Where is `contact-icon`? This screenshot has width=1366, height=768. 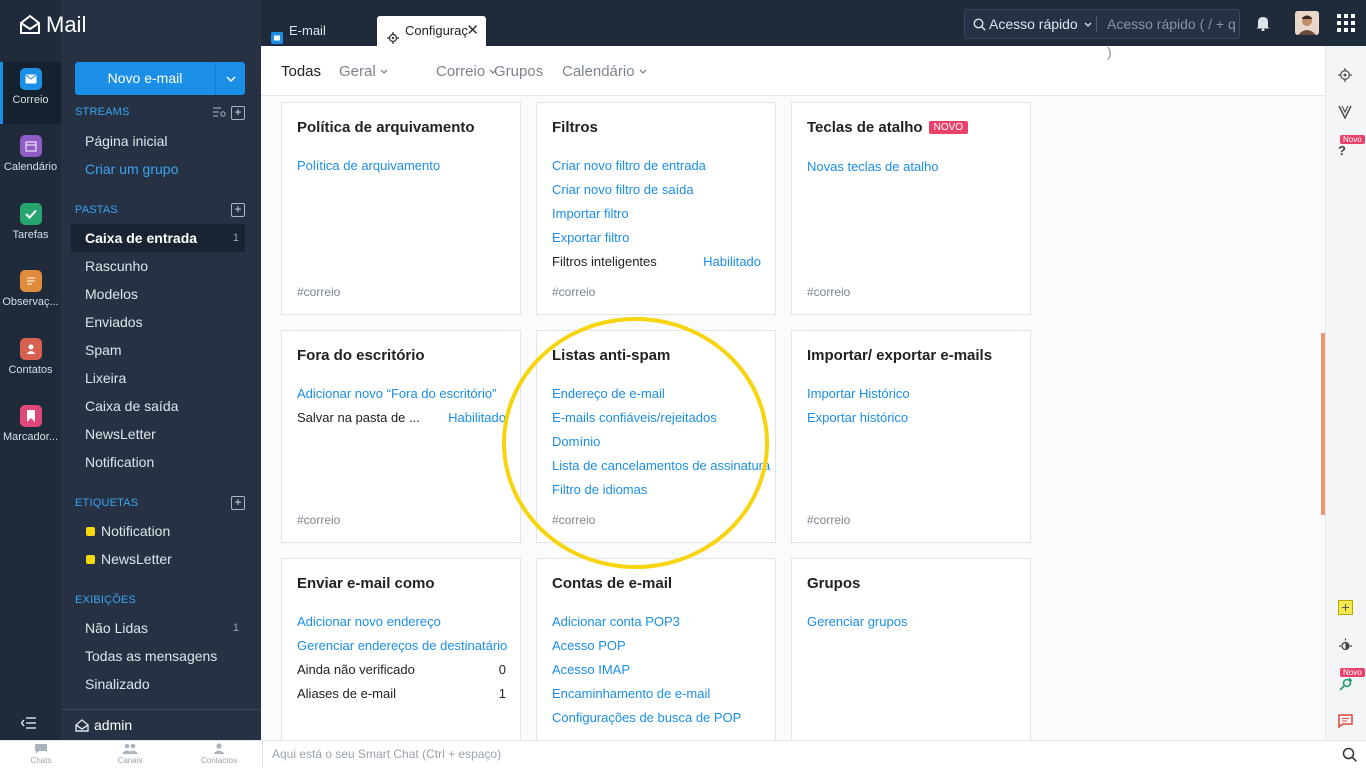
contact-icon is located at coordinates (30, 349).